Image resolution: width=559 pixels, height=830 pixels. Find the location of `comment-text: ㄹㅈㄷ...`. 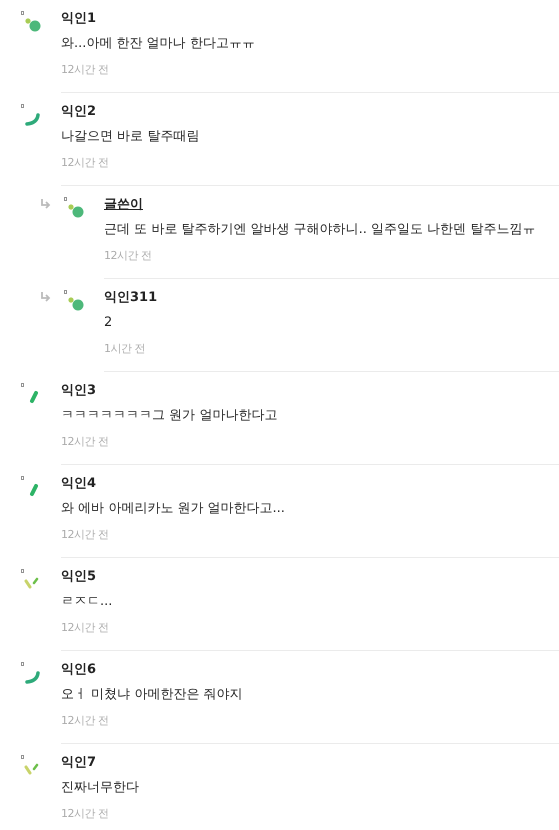

comment-text: ㄹㅈㄷ... is located at coordinates (87, 602).